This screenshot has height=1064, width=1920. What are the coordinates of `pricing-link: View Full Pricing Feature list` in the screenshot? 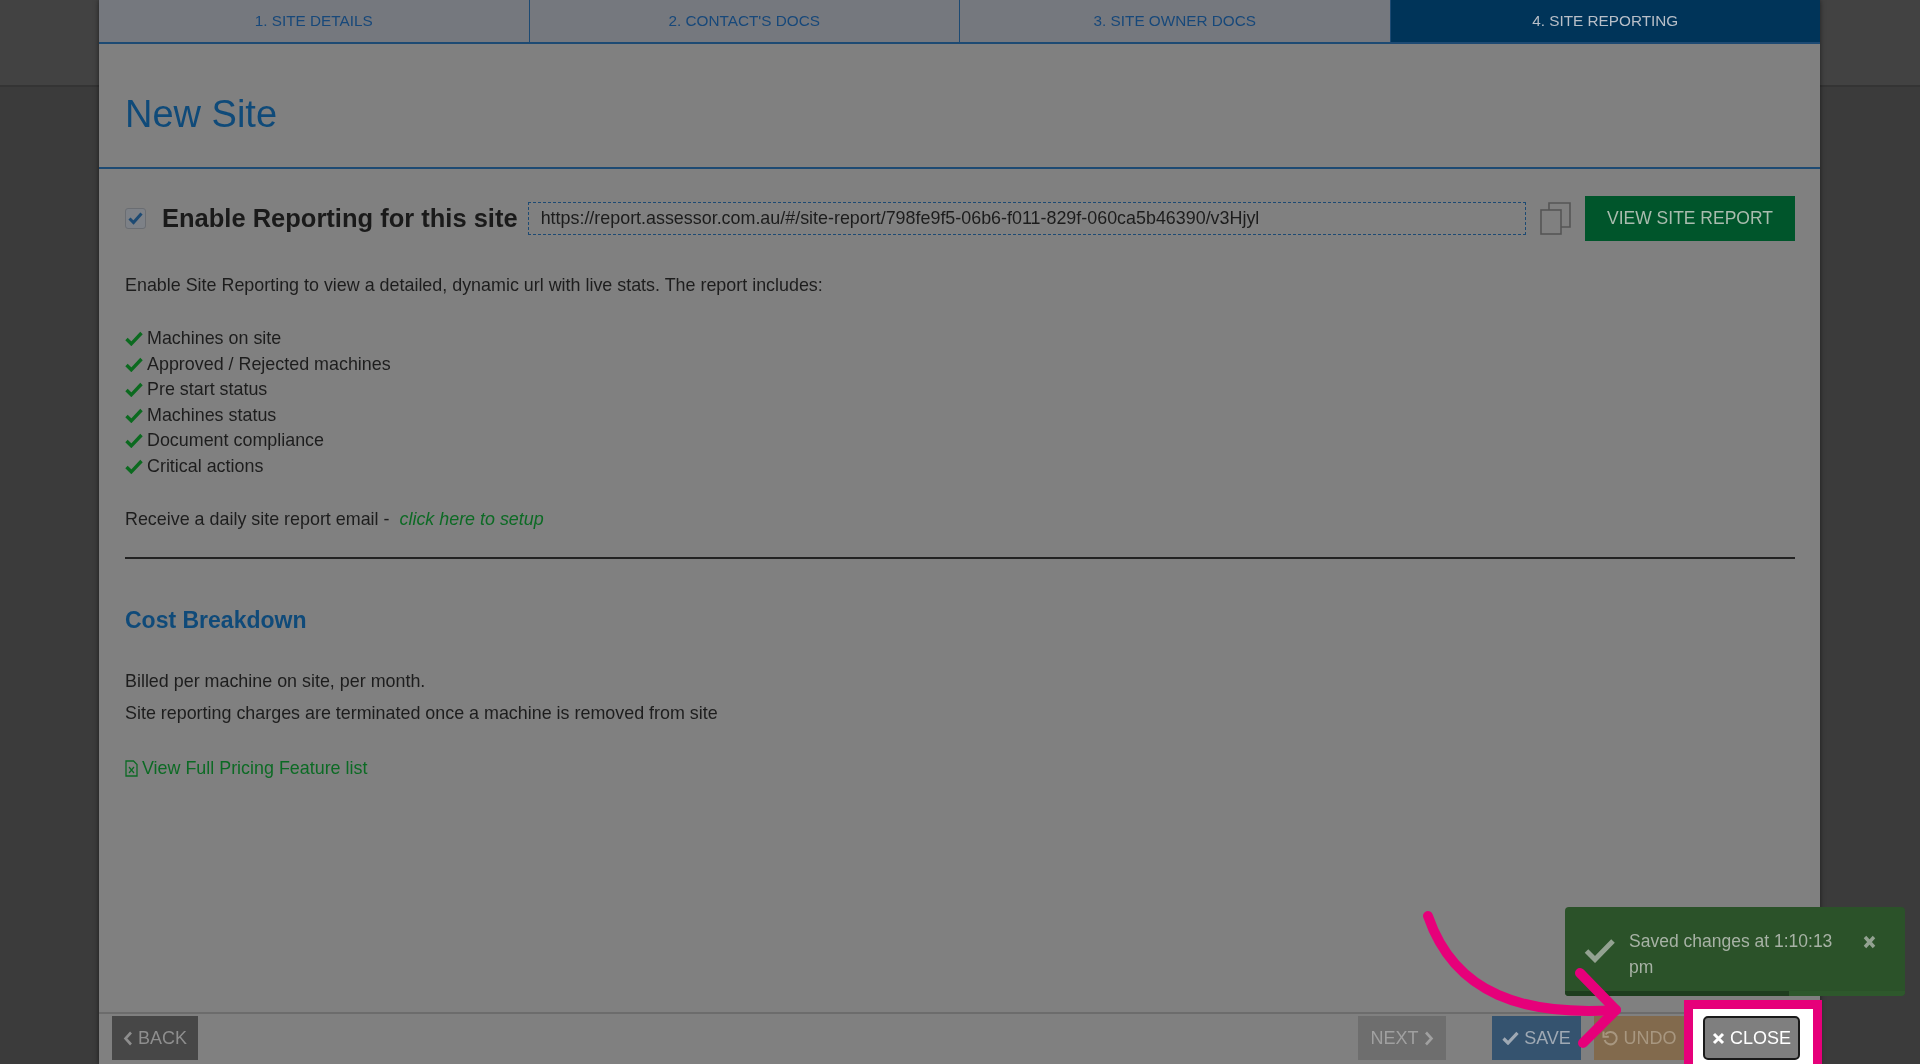 It's located at (246, 768).